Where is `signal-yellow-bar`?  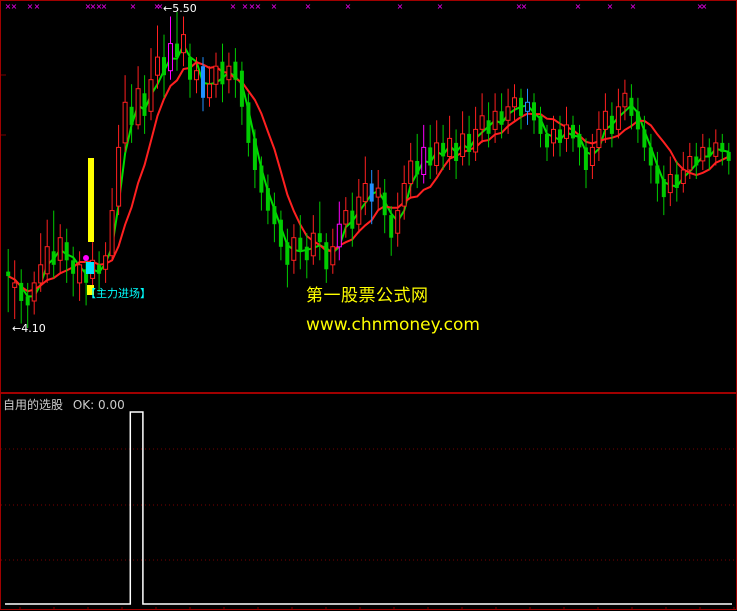 signal-yellow-bar is located at coordinates (91, 200).